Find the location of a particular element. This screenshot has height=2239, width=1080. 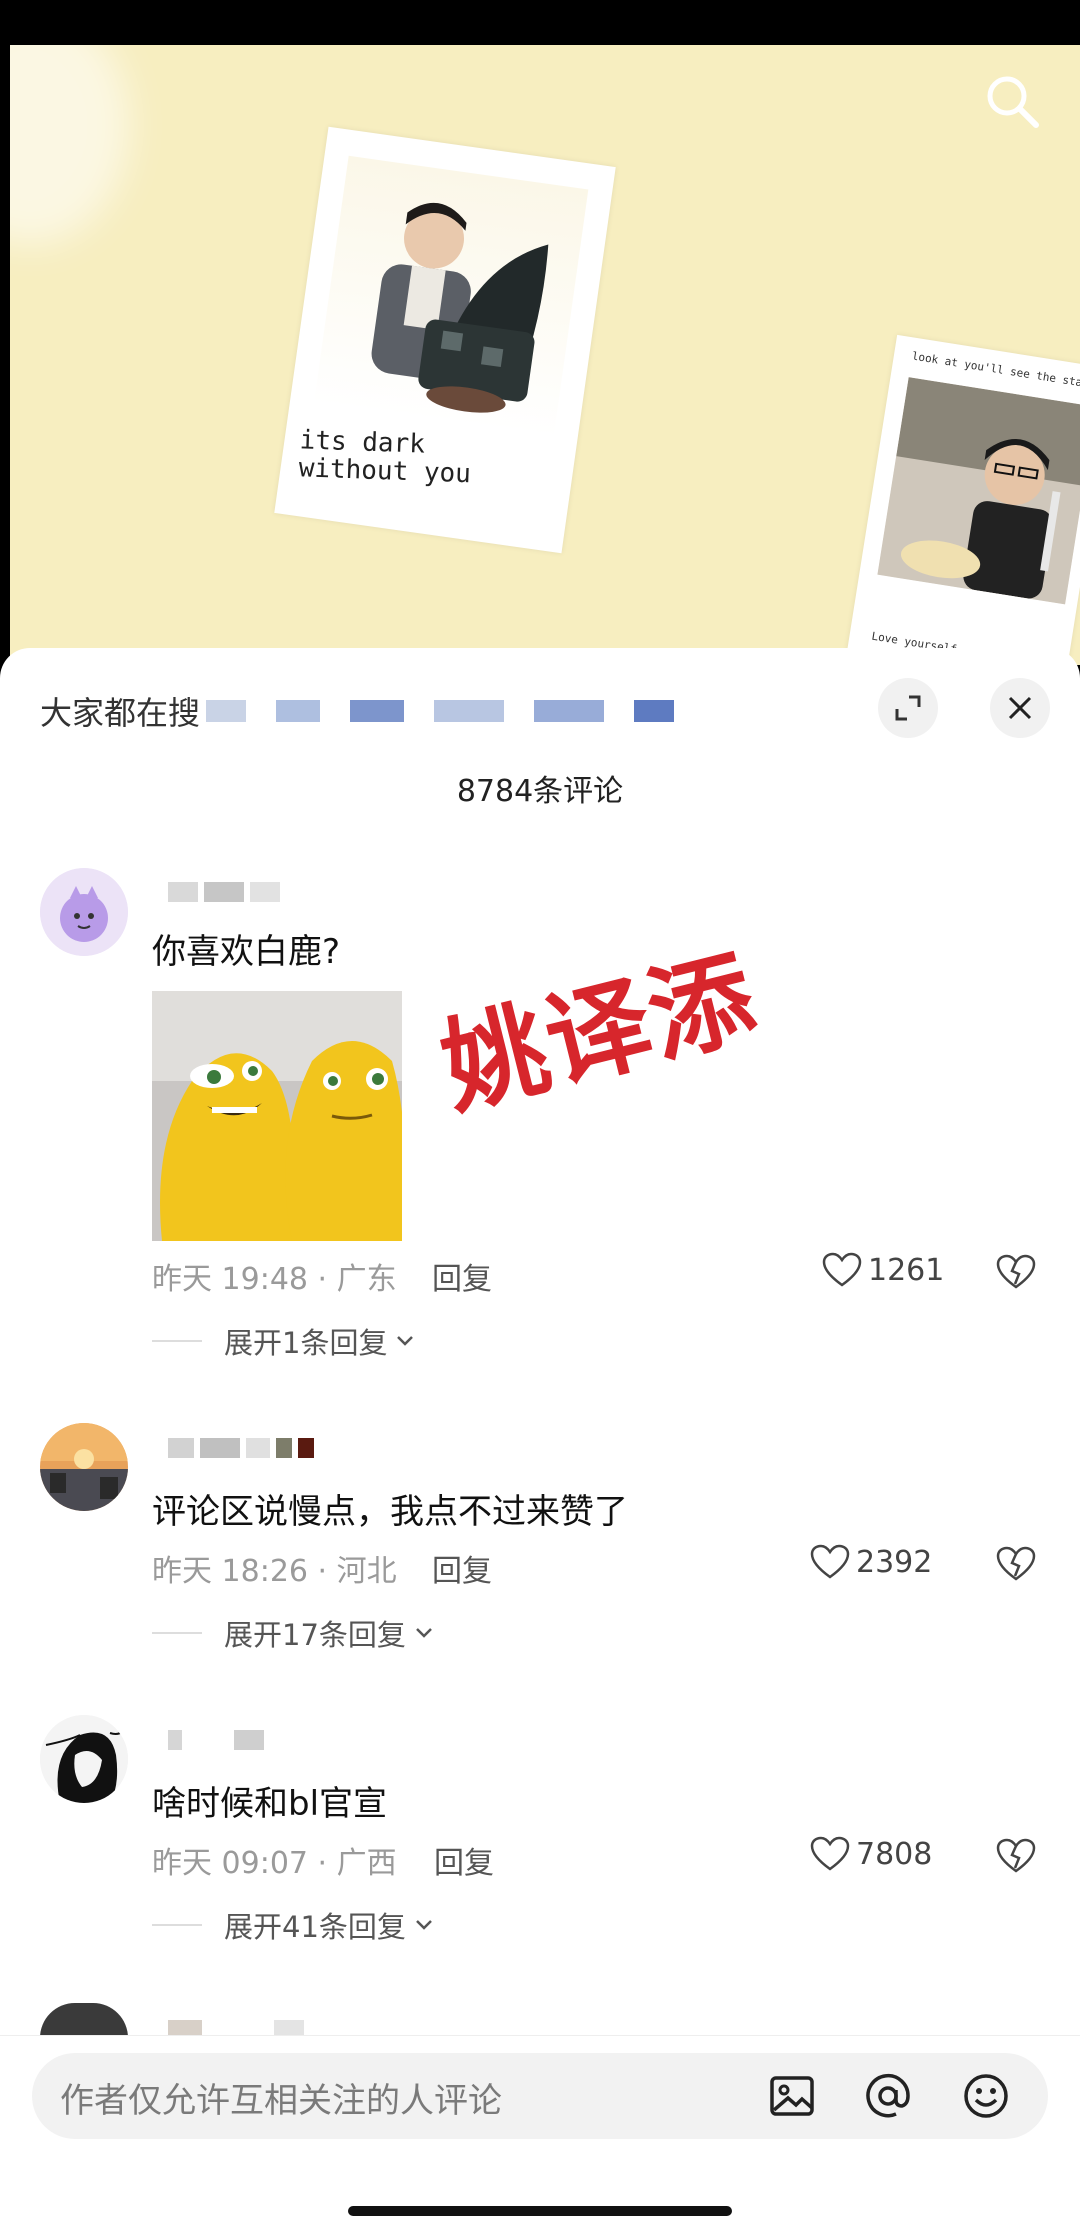

expand-button is located at coordinates (908, 708).